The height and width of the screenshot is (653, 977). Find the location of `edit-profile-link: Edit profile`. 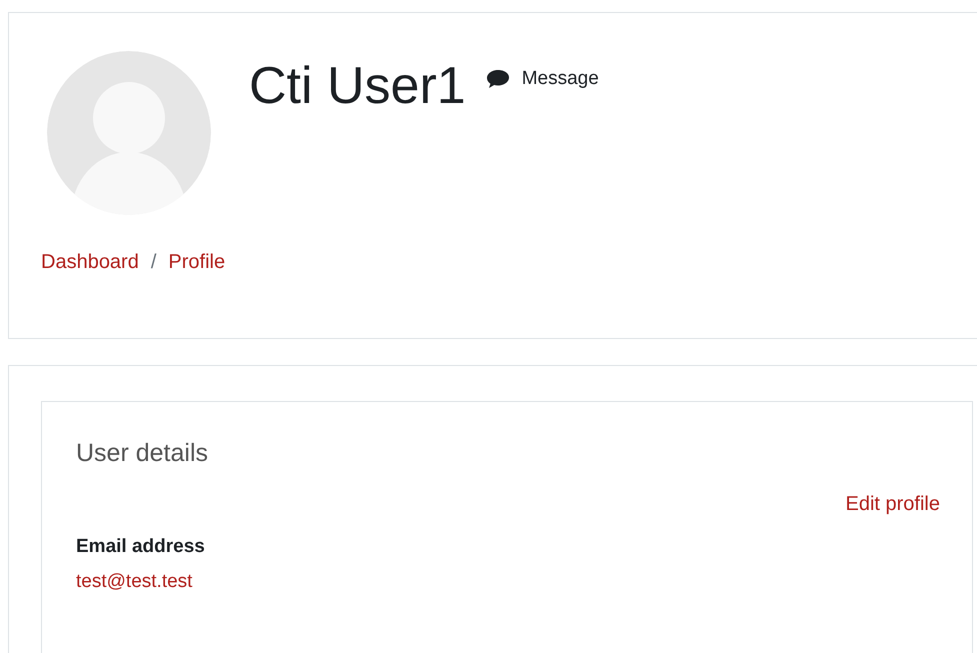

edit-profile-link: Edit profile is located at coordinates (893, 504).